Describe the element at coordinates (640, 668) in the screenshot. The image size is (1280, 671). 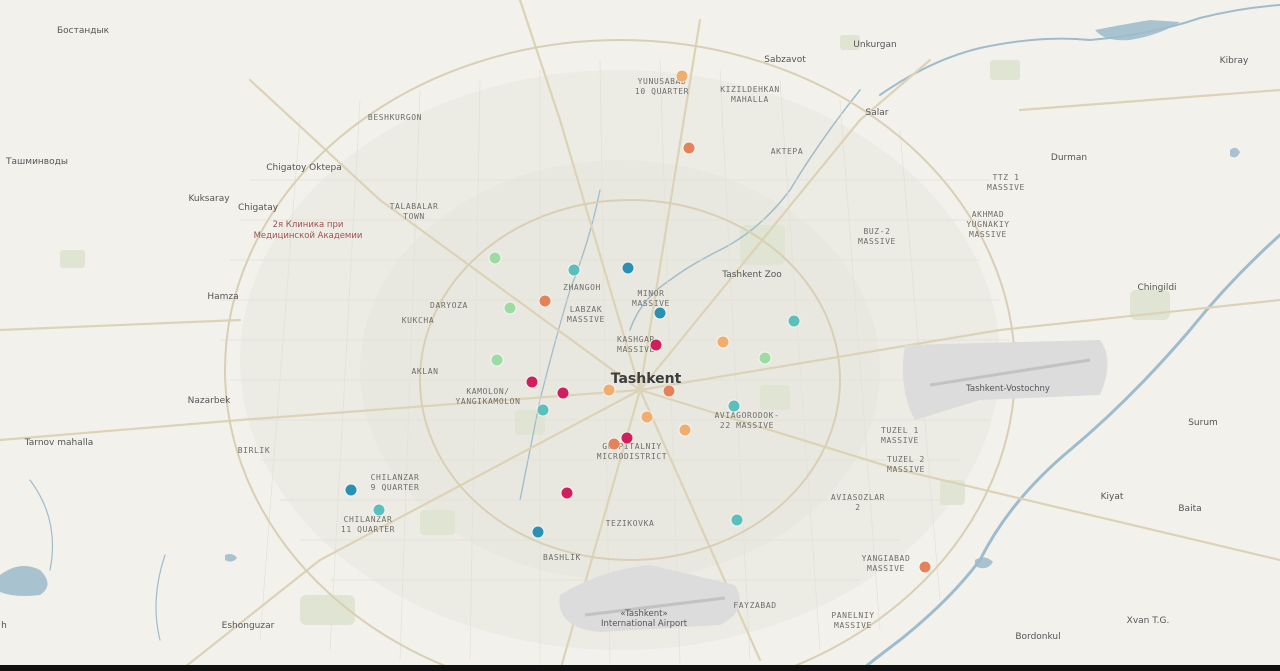
I see `bottom-edge-bar` at that location.